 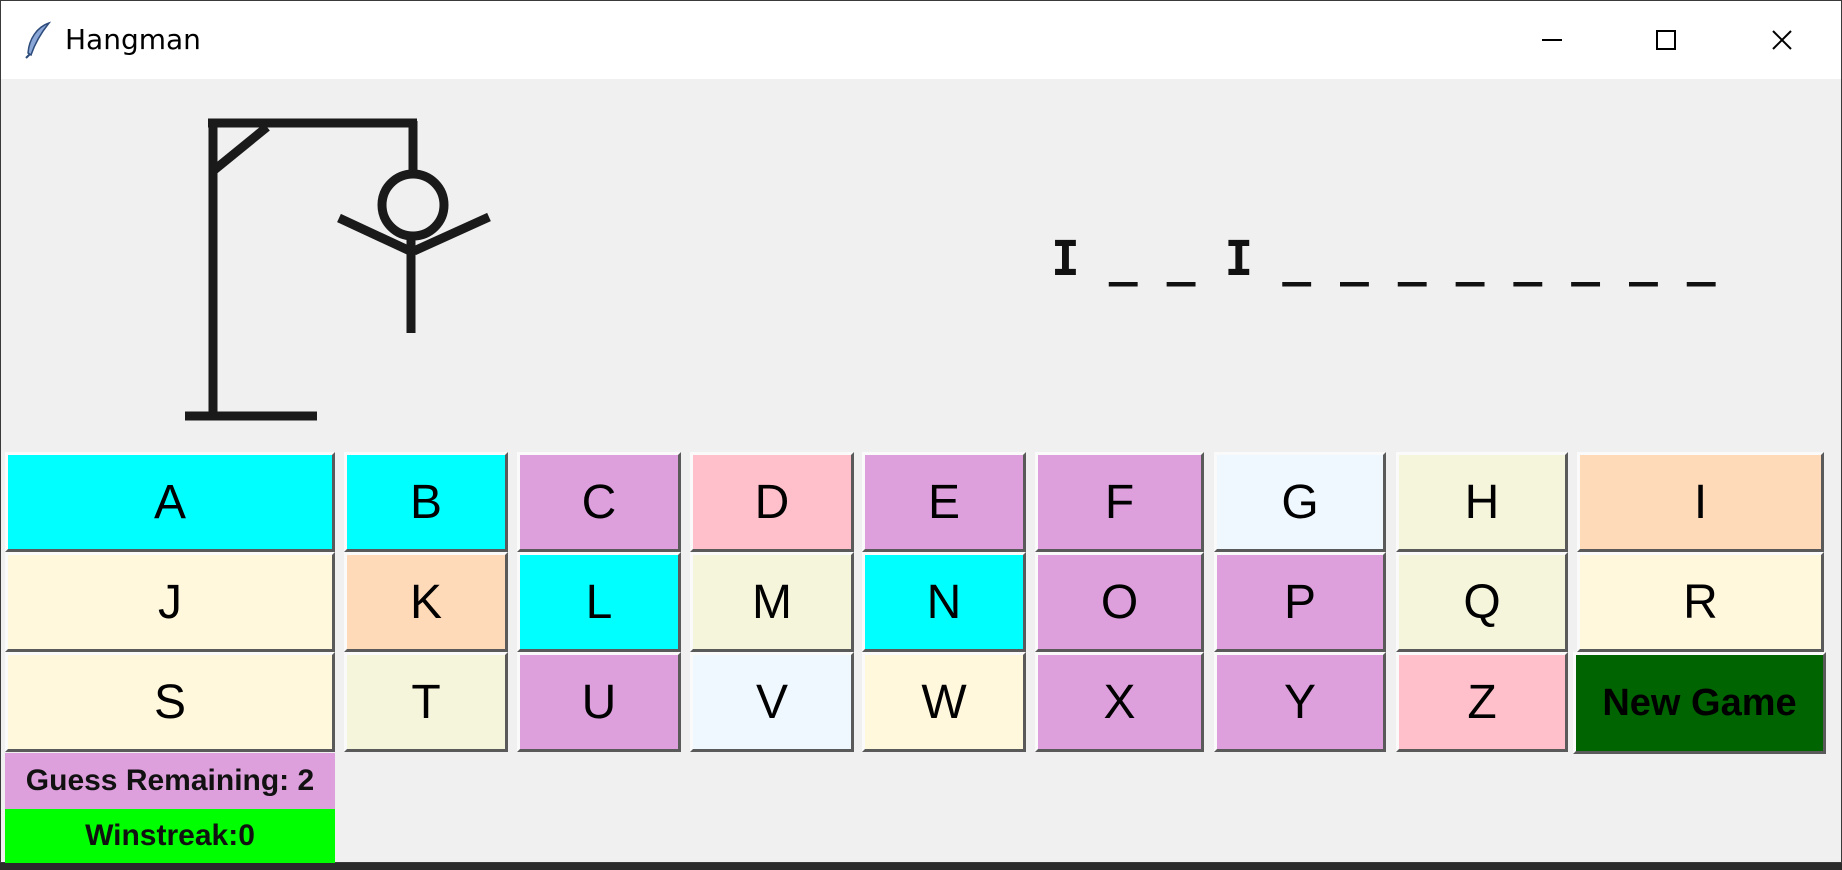 I want to click on letter-key-n: N, so click(x=944, y=602).